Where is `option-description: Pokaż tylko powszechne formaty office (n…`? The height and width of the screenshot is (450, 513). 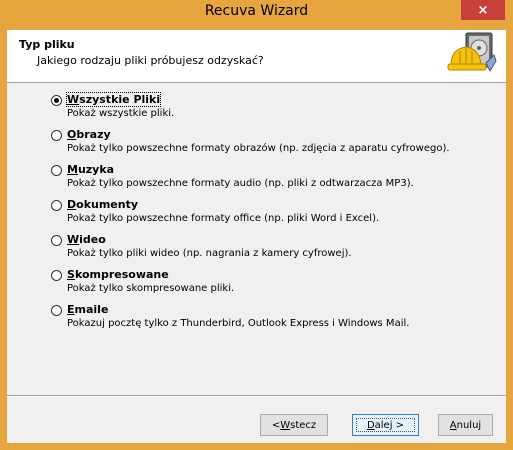 option-description: Pokaż tylko powszechne formaty office (n… is located at coordinates (223, 218).